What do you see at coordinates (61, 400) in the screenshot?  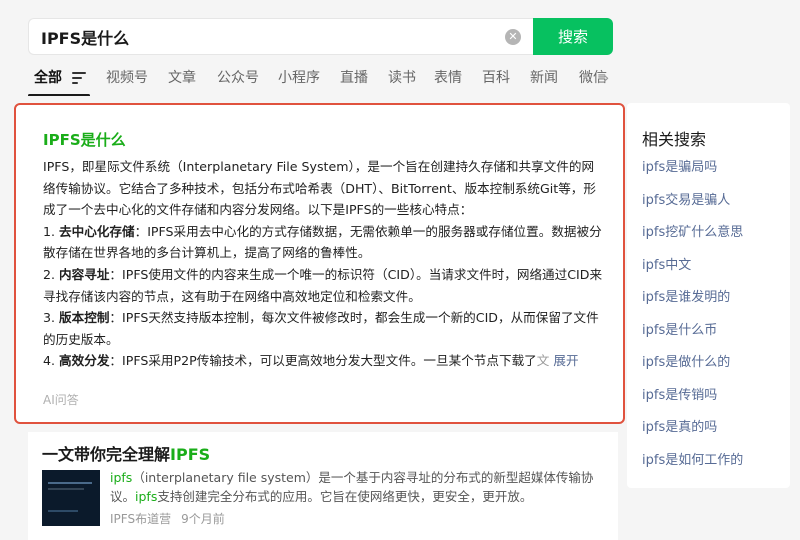 I see `ai-source-label: AI问答` at bounding box center [61, 400].